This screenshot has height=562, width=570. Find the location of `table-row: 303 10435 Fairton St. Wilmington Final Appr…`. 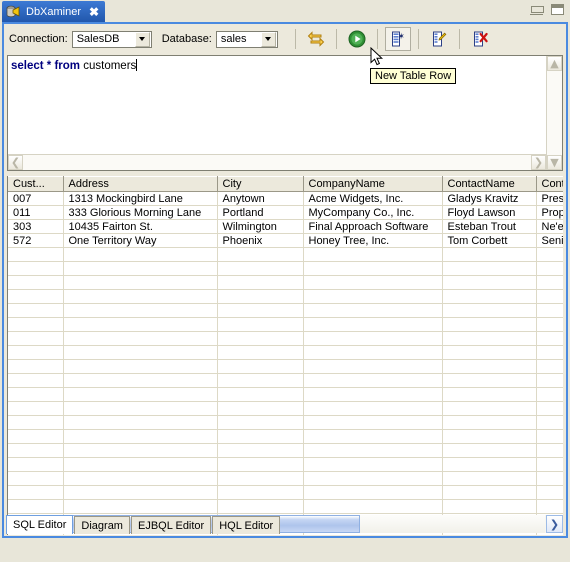

table-row: 303 10435 Fairton St. Wilmington Final Appr… is located at coordinates (285, 226).